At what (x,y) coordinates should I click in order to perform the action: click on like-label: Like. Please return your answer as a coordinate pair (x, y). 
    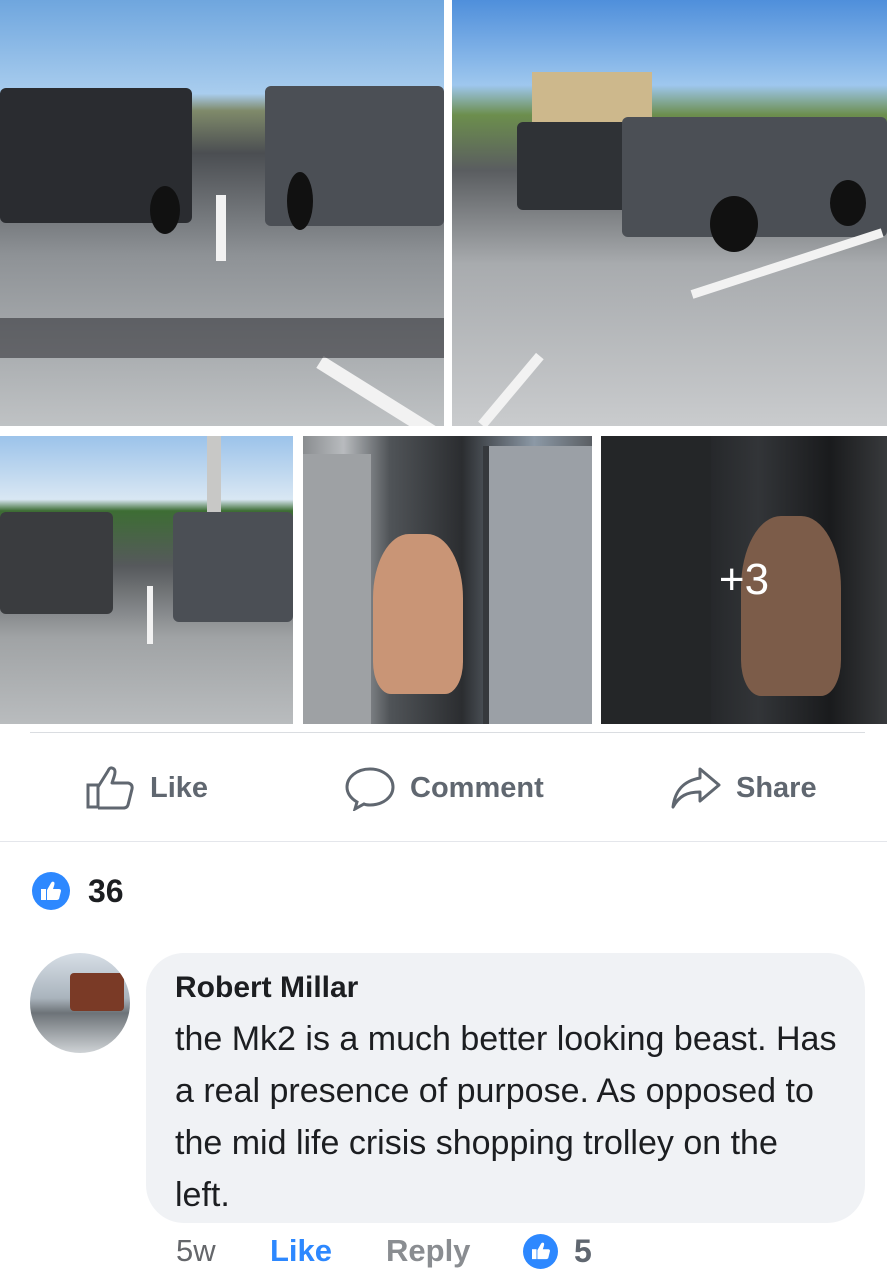
    Looking at the image, I should click on (179, 787).